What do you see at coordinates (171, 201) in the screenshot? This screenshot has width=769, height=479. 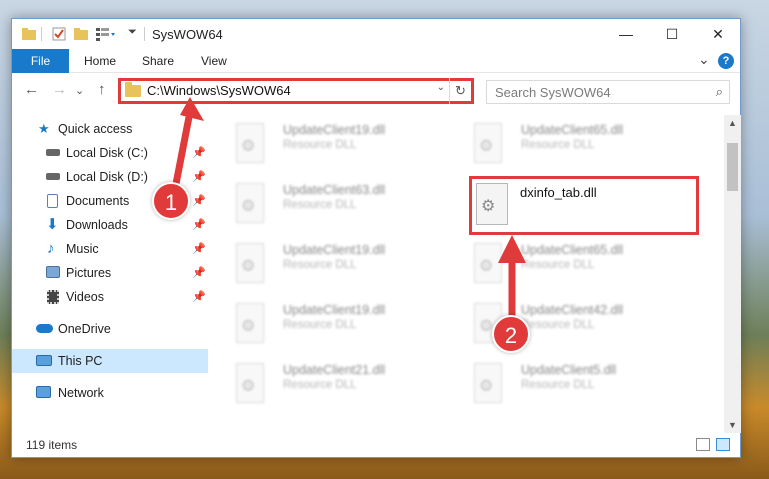 I see `annotation-callout-1: 1` at bounding box center [171, 201].